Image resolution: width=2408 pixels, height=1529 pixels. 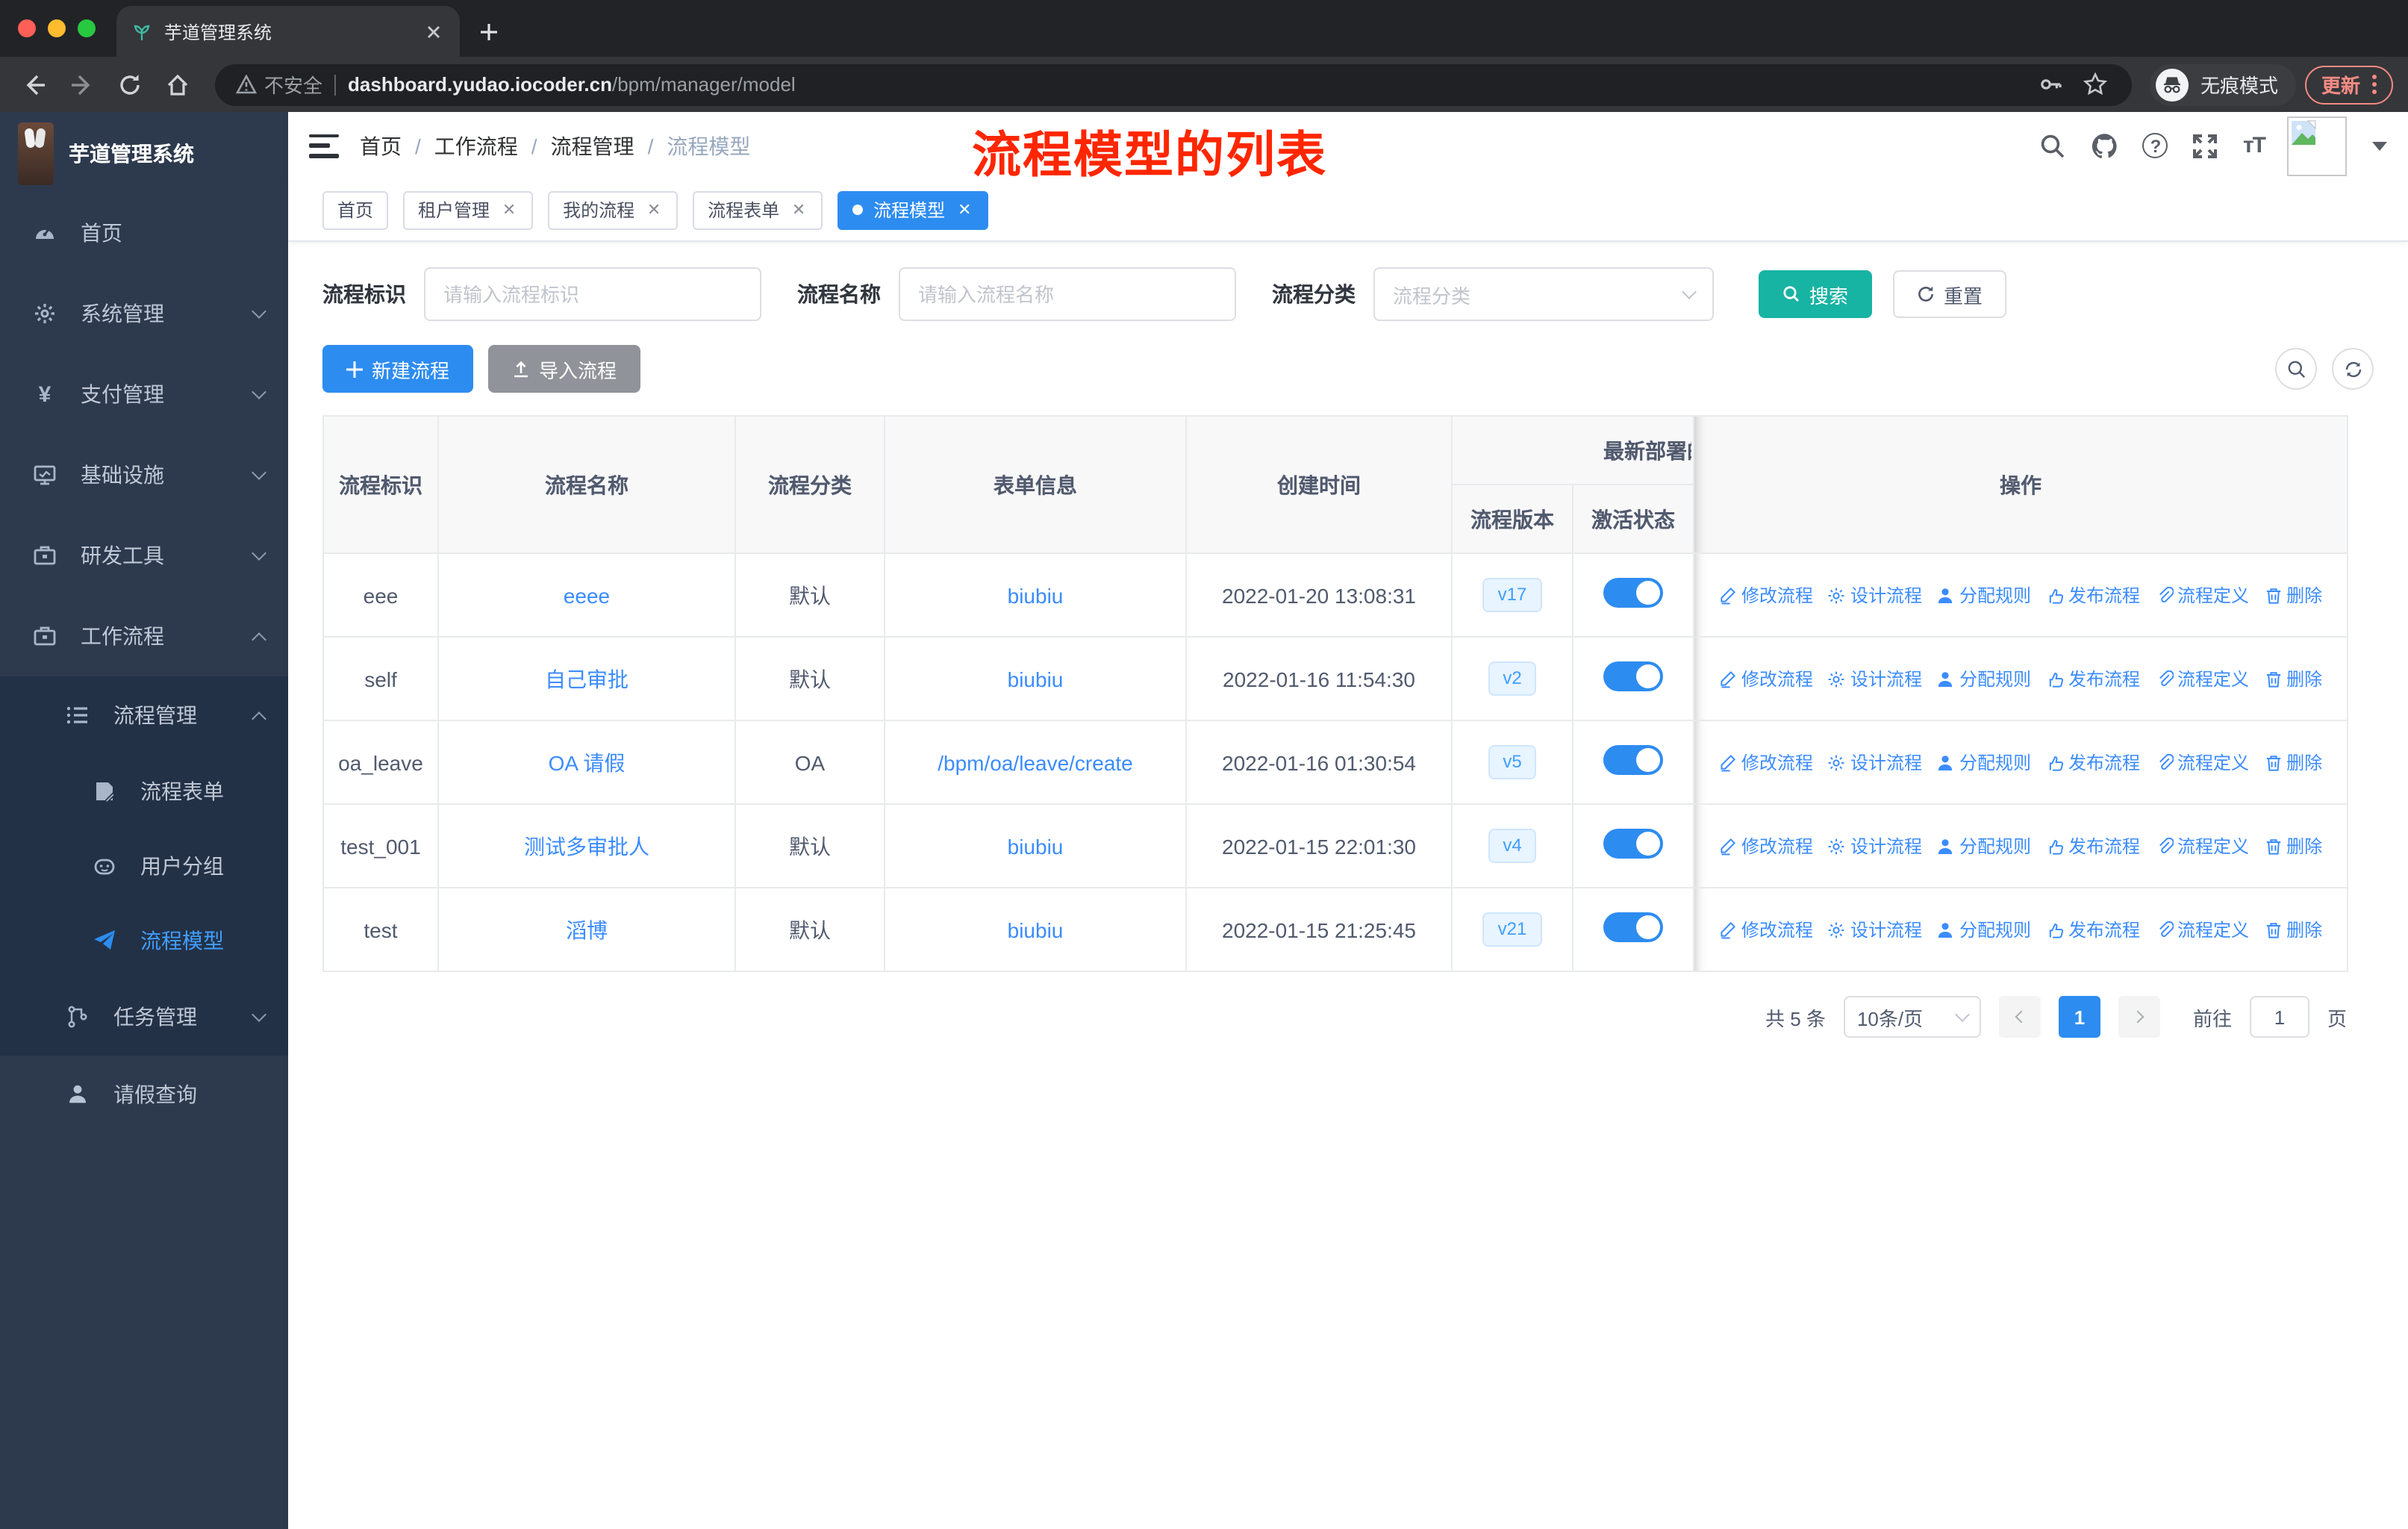 I want to click on zoom-window-button, so click(x=87, y=28).